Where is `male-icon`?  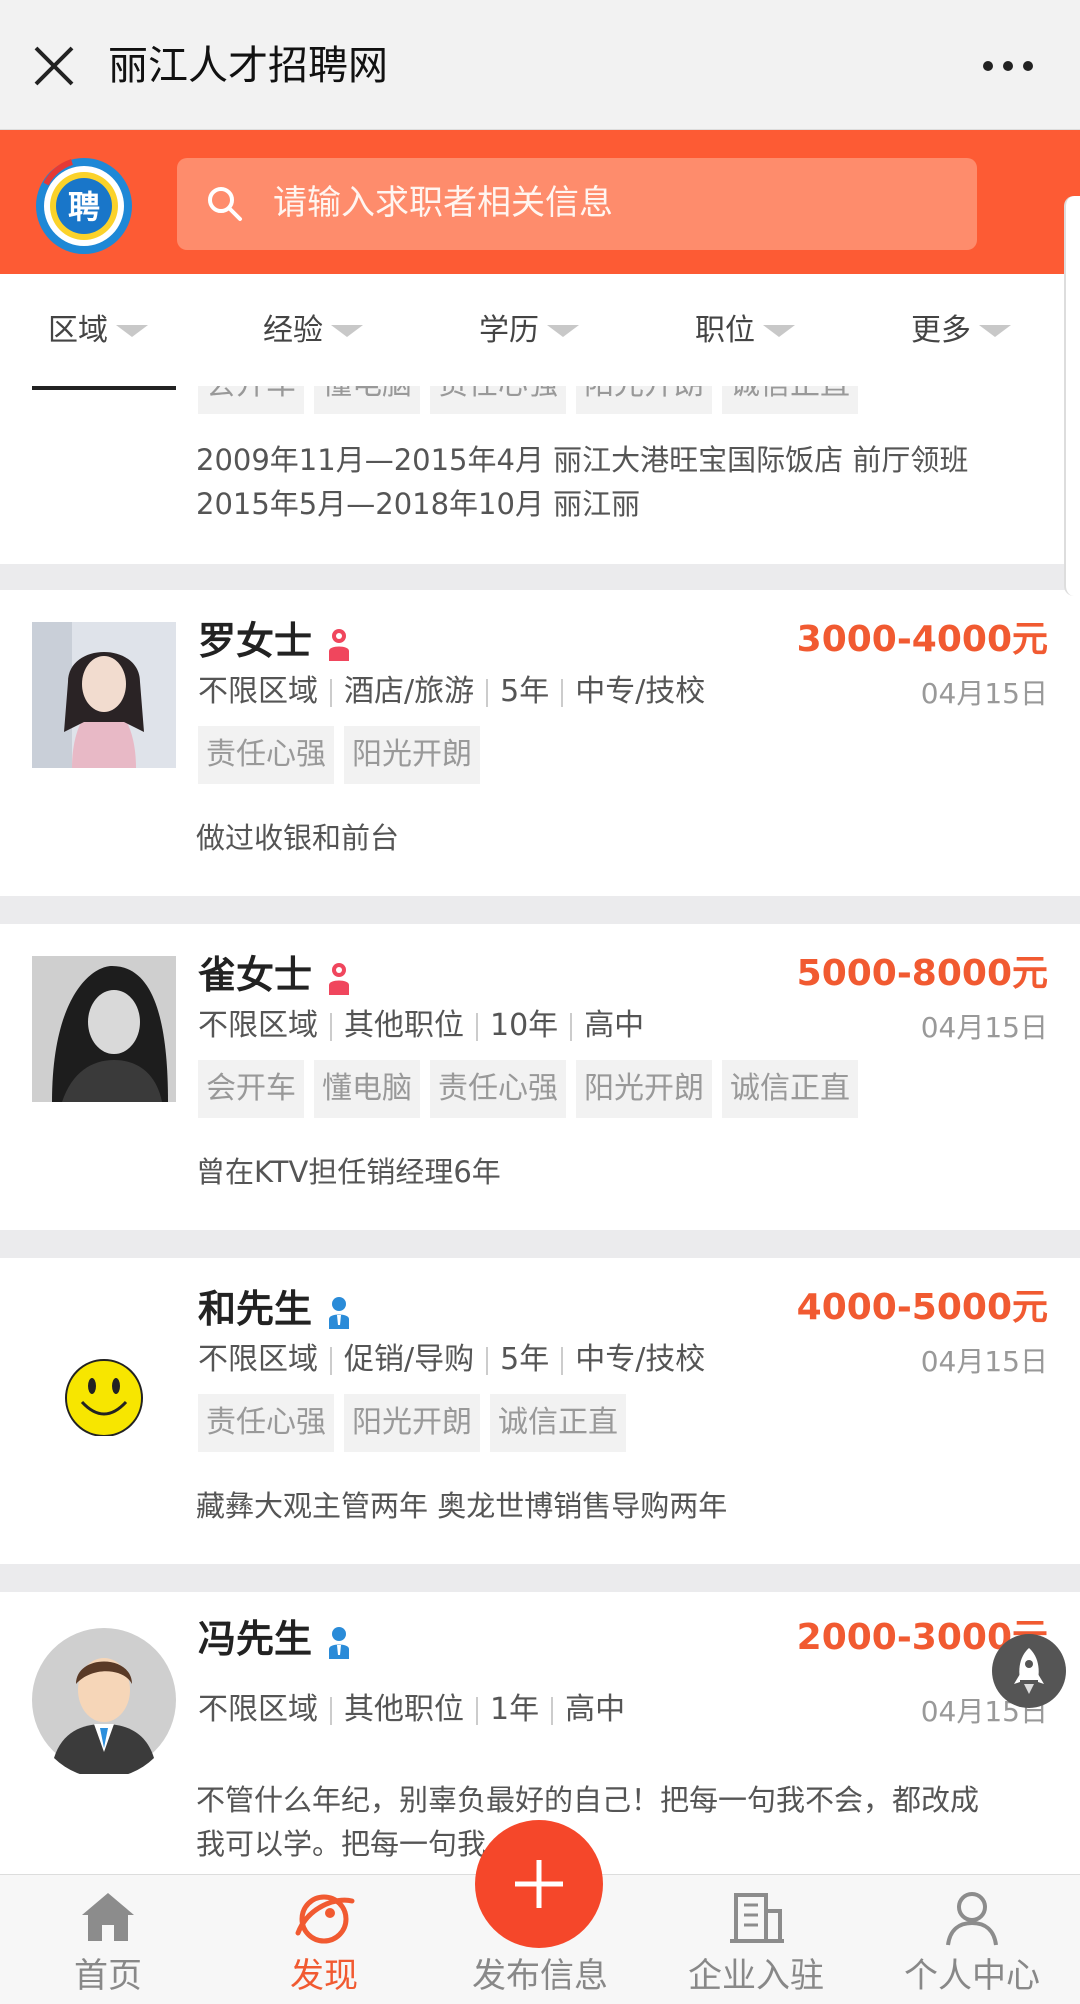
male-icon is located at coordinates (339, 1312).